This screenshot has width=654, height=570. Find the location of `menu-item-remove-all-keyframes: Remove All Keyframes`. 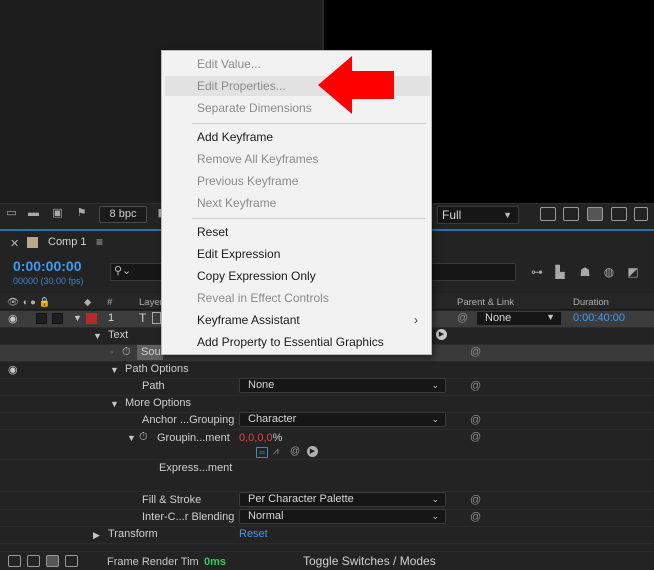

menu-item-remove-all-keyframes: Remove All Keyframes is located at coordinates (257, 159).